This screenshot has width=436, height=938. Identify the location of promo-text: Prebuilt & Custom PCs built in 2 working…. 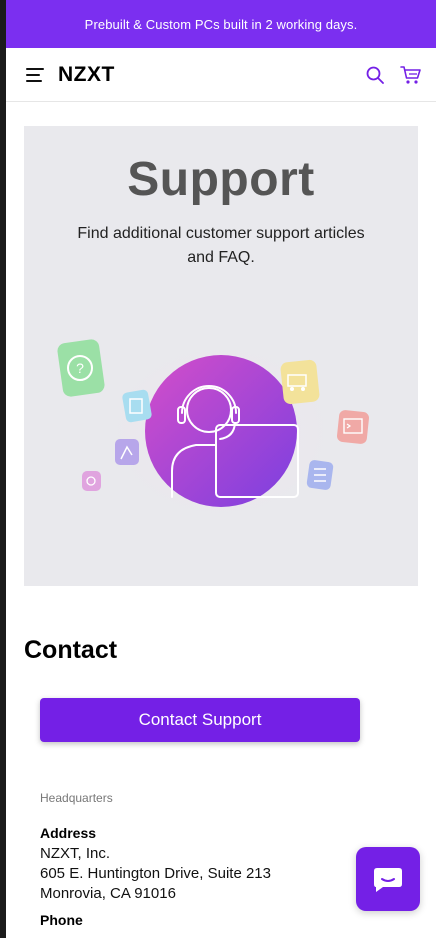
(221, 24).